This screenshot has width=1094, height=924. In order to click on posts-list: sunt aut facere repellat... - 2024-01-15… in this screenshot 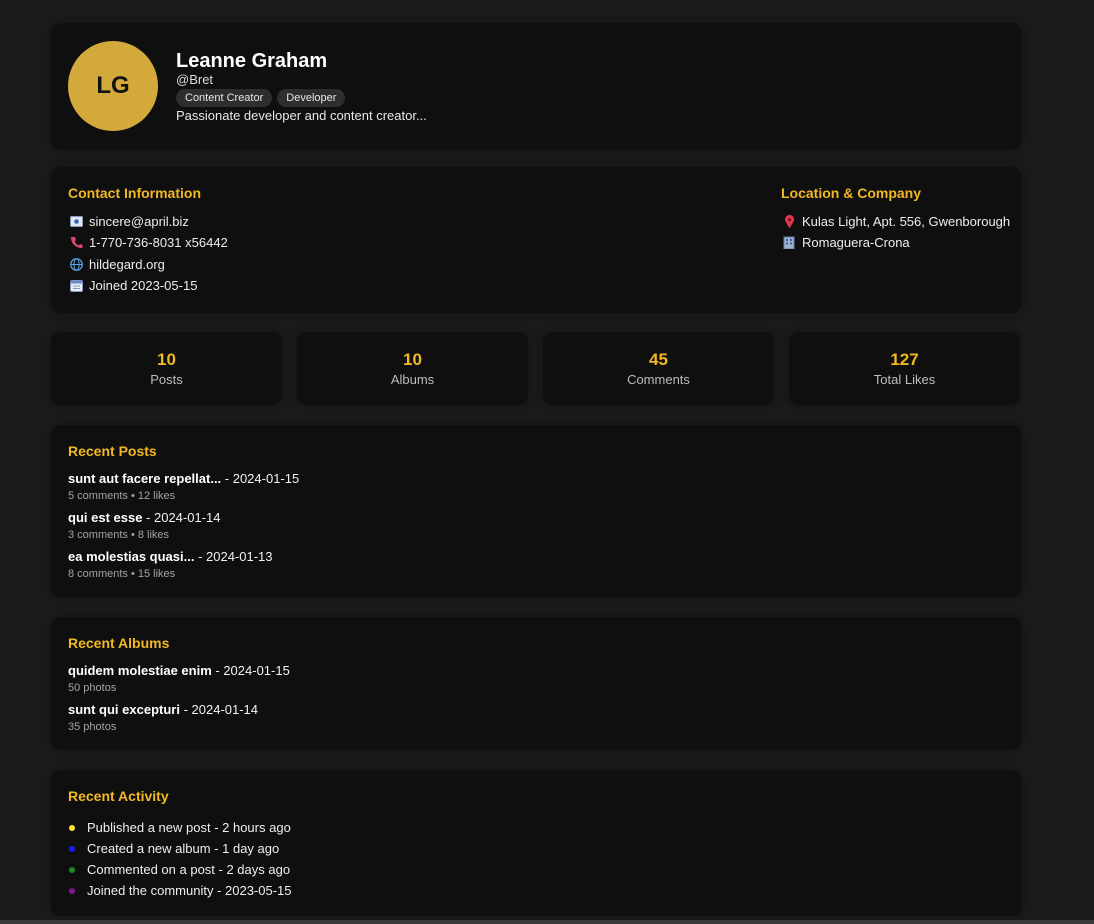, I will do `click(536, 526)`.